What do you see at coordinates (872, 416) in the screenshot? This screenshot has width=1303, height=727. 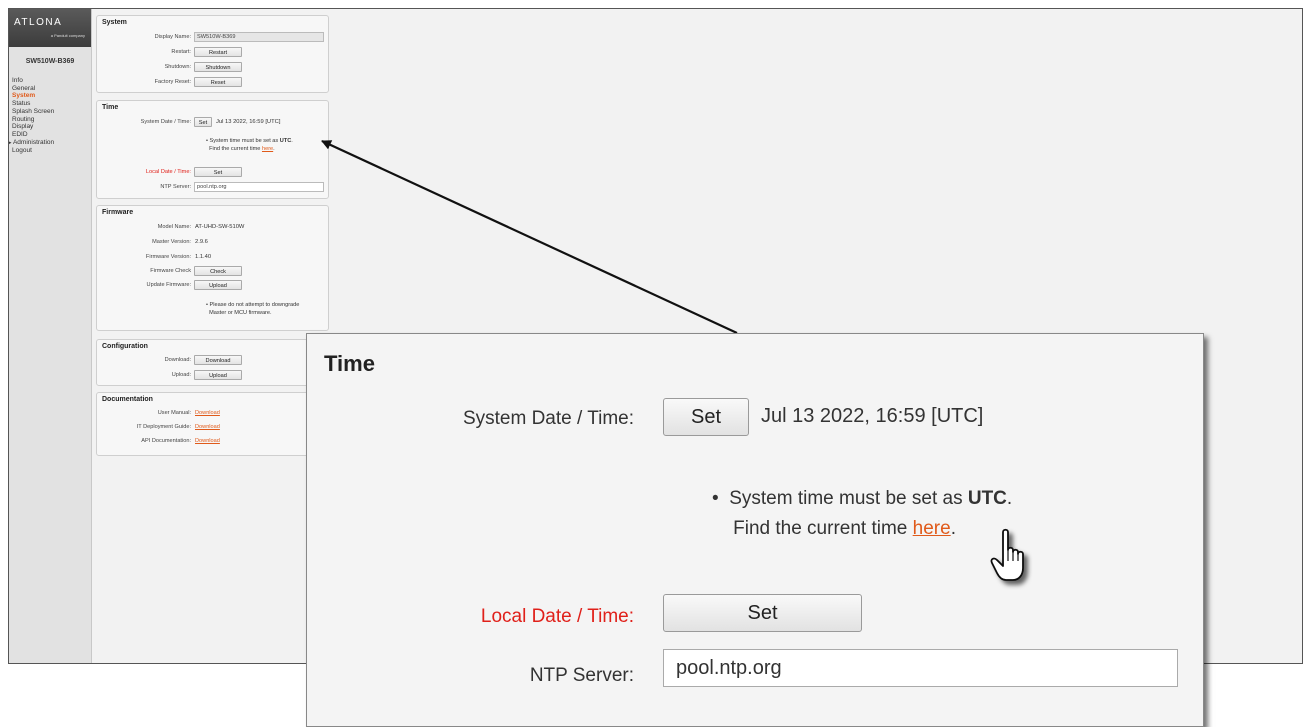 I see `zoom-system-date-value: Jul 13 2022, 16:59 [UTC]` at bounding box center [872, 416].